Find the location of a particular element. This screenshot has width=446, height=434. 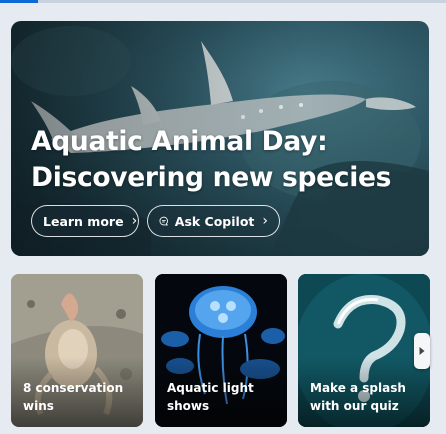

card-aquatic-light-shows: Aquatic light shows is located at coordinates (221, 350).